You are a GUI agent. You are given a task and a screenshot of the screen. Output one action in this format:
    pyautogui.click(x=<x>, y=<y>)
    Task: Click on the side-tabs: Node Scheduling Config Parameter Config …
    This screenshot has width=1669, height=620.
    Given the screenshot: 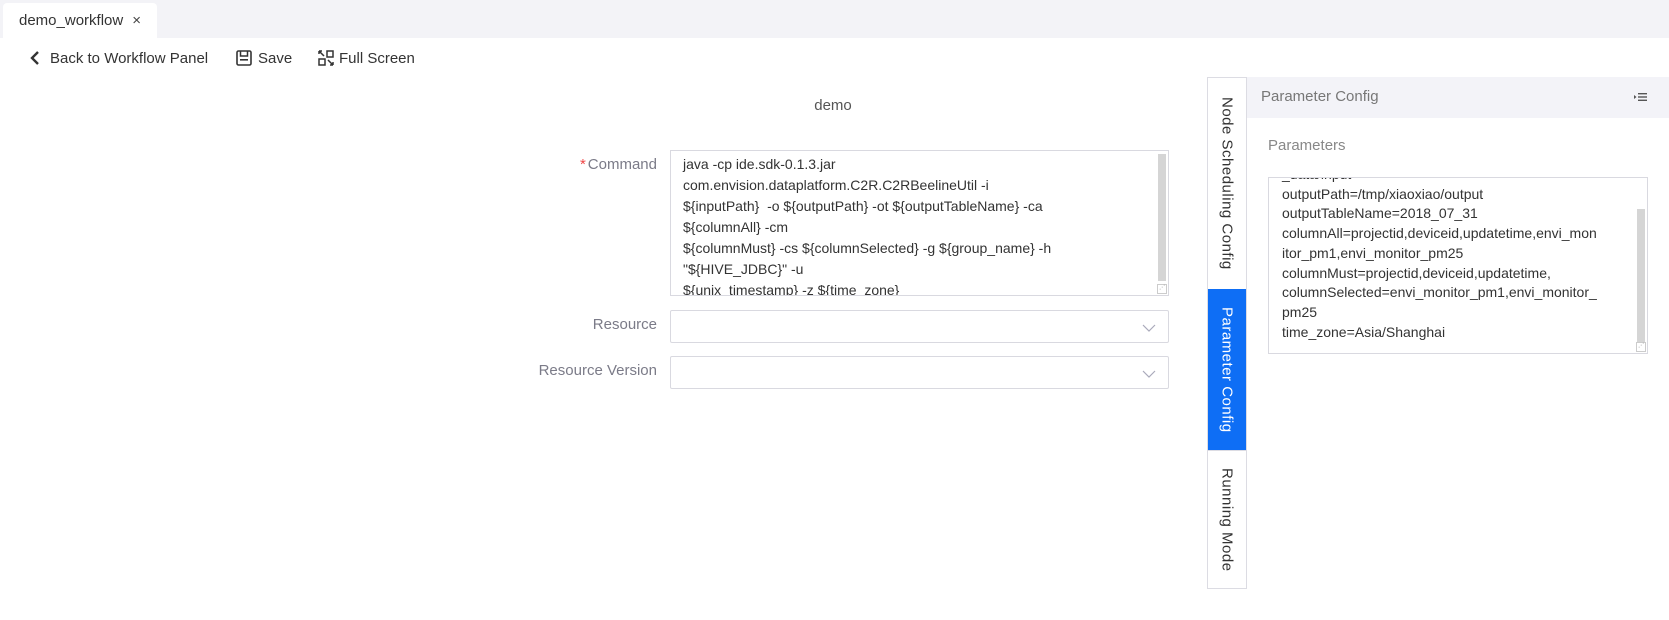 What is the action you would take?
    pyautogui.click(x=1227, y=333)
    